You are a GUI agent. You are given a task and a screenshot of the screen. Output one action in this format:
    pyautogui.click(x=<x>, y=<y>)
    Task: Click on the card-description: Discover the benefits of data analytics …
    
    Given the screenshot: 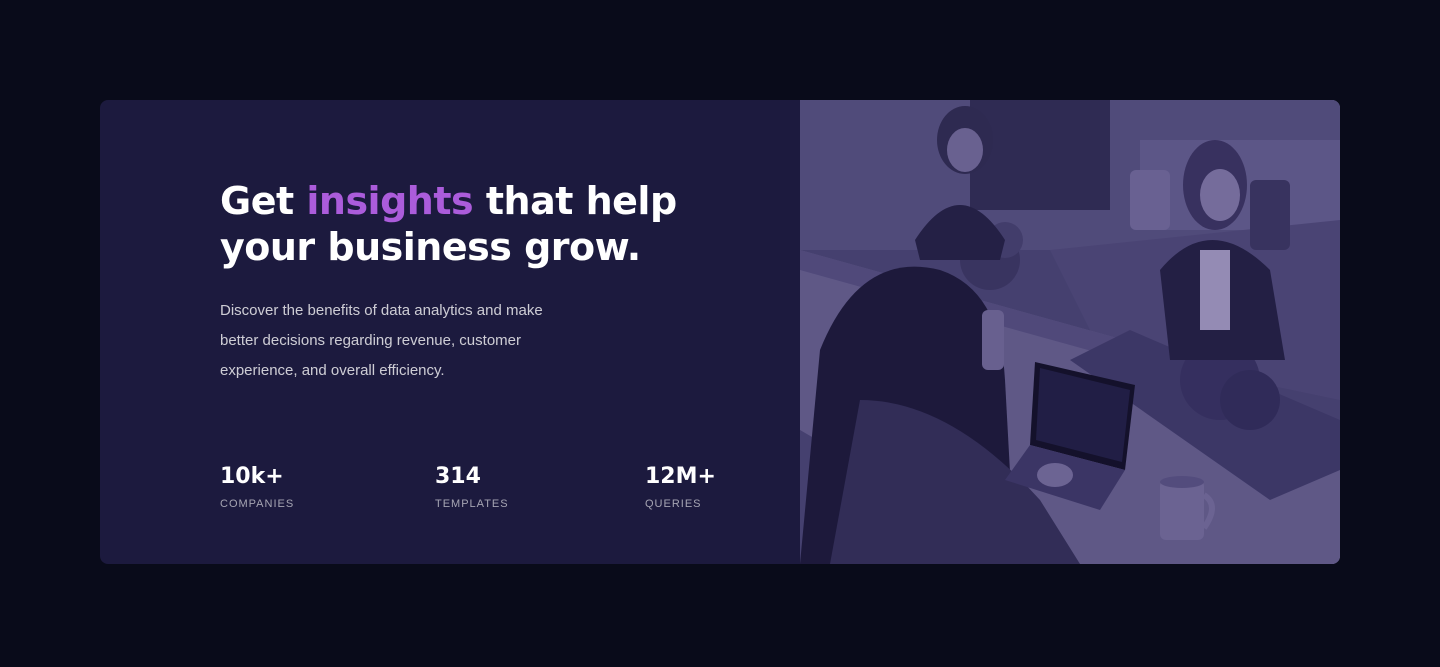 What is the action you would take?
    pyautogui.click(x=381, y=340)
    